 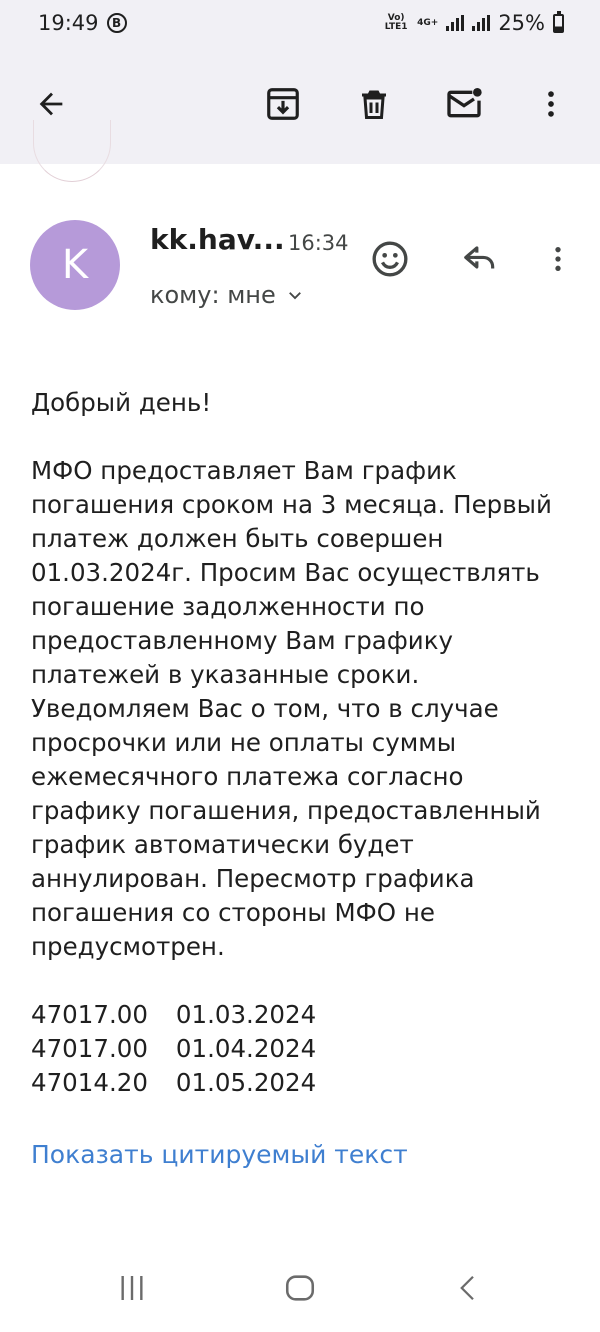 I want to click on message-more-button, so click(x=558, y=259).